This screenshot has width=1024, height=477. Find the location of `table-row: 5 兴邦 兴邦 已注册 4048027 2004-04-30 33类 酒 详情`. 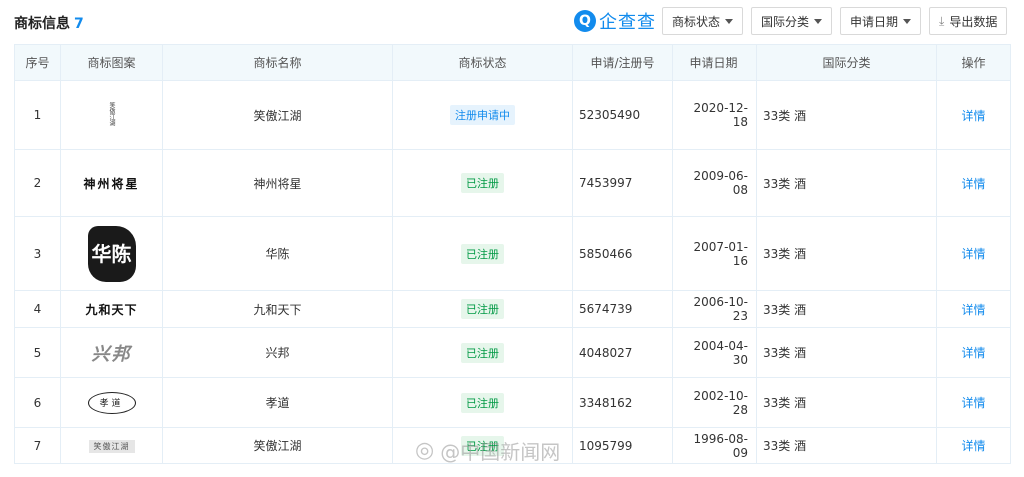

table-row: 5 兴邦 兴邦 已注册 4048027 2004-04-30 33类 酒 详情 is located at coordinates (512, 352).